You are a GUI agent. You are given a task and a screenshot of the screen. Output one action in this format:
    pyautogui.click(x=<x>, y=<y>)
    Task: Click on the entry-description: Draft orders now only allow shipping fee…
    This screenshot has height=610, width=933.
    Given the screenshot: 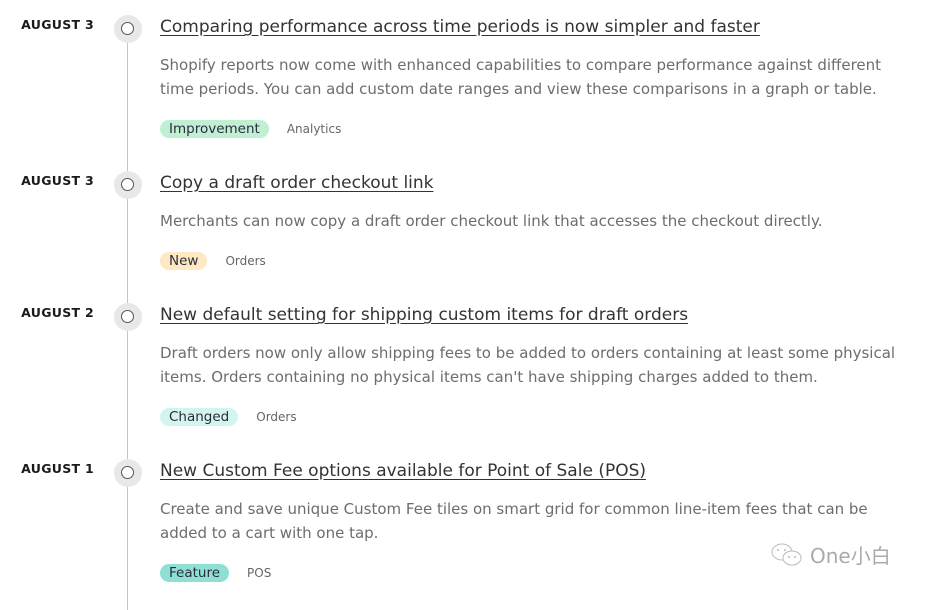 What is the action you would take?
    pyautogui.click(x=528, y=365)
    